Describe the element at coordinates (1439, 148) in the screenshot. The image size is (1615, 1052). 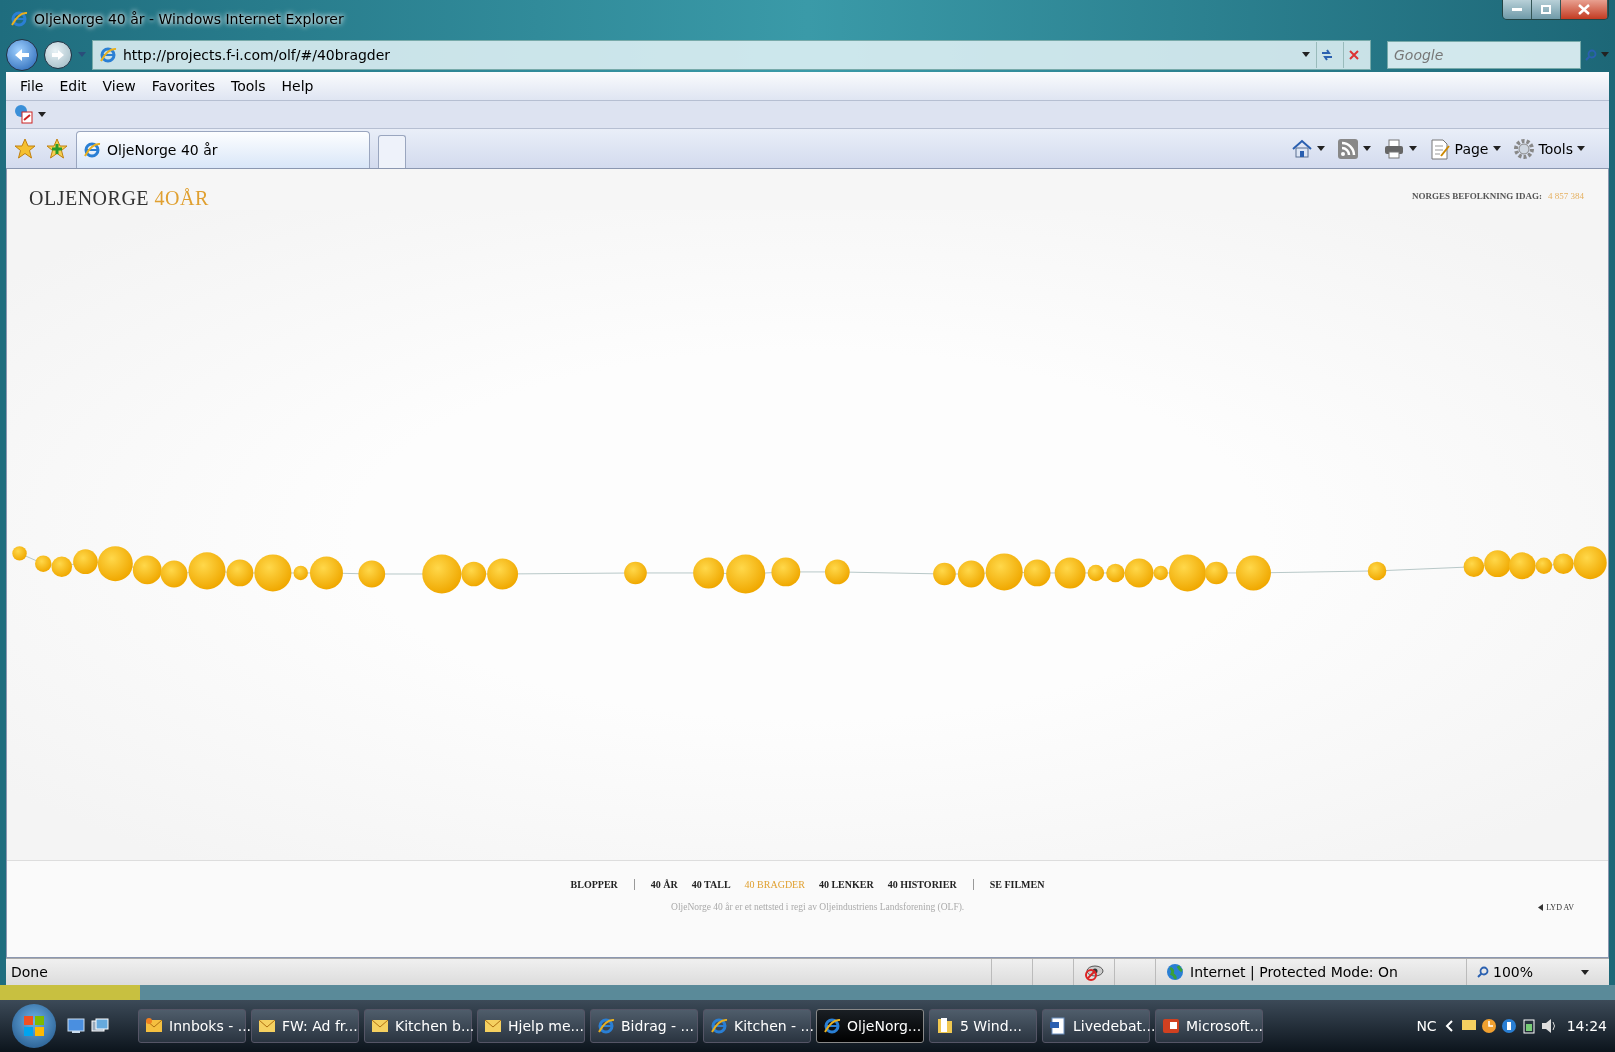
I see `page-icon` at that location.